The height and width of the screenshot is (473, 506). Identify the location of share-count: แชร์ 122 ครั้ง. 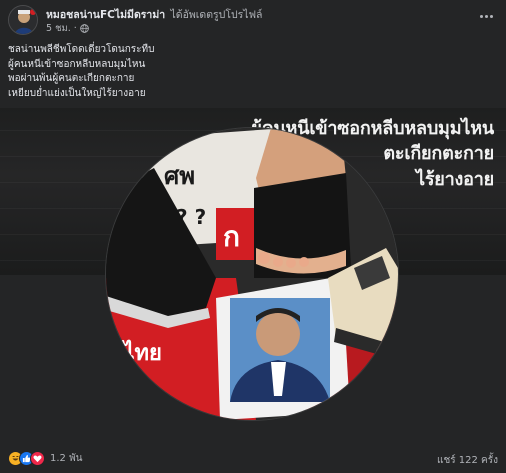
(467, 460).